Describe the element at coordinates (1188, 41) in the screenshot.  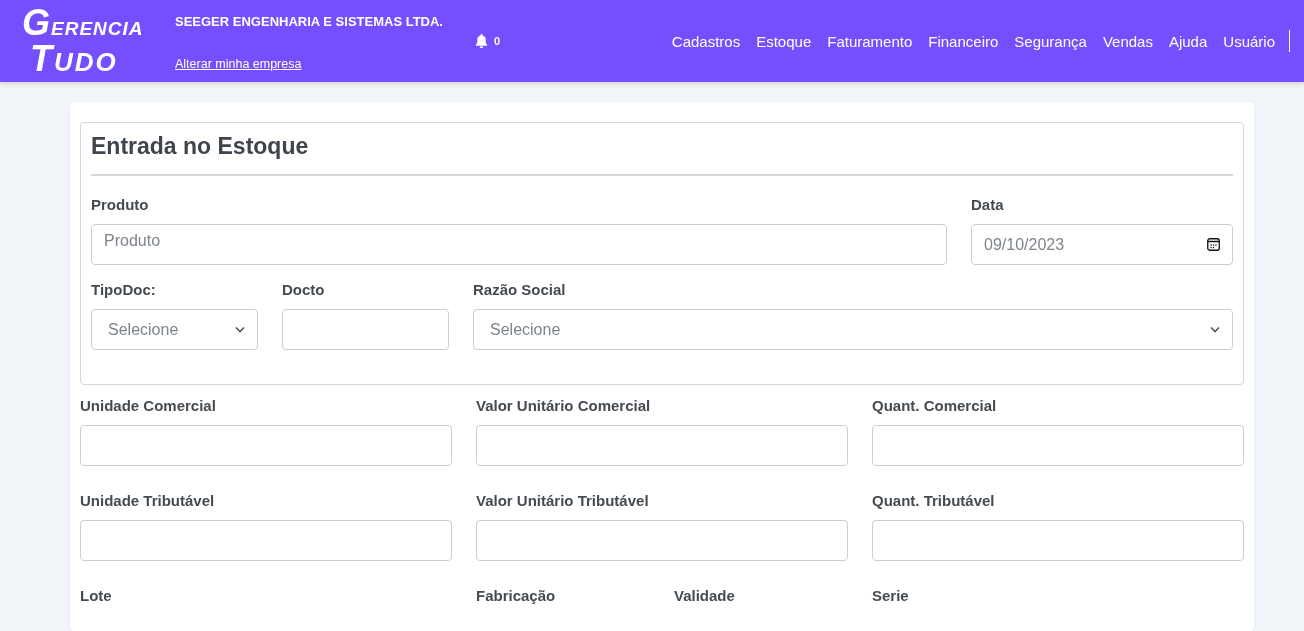
I see `nav-menu-item: Ajuda` at that location.